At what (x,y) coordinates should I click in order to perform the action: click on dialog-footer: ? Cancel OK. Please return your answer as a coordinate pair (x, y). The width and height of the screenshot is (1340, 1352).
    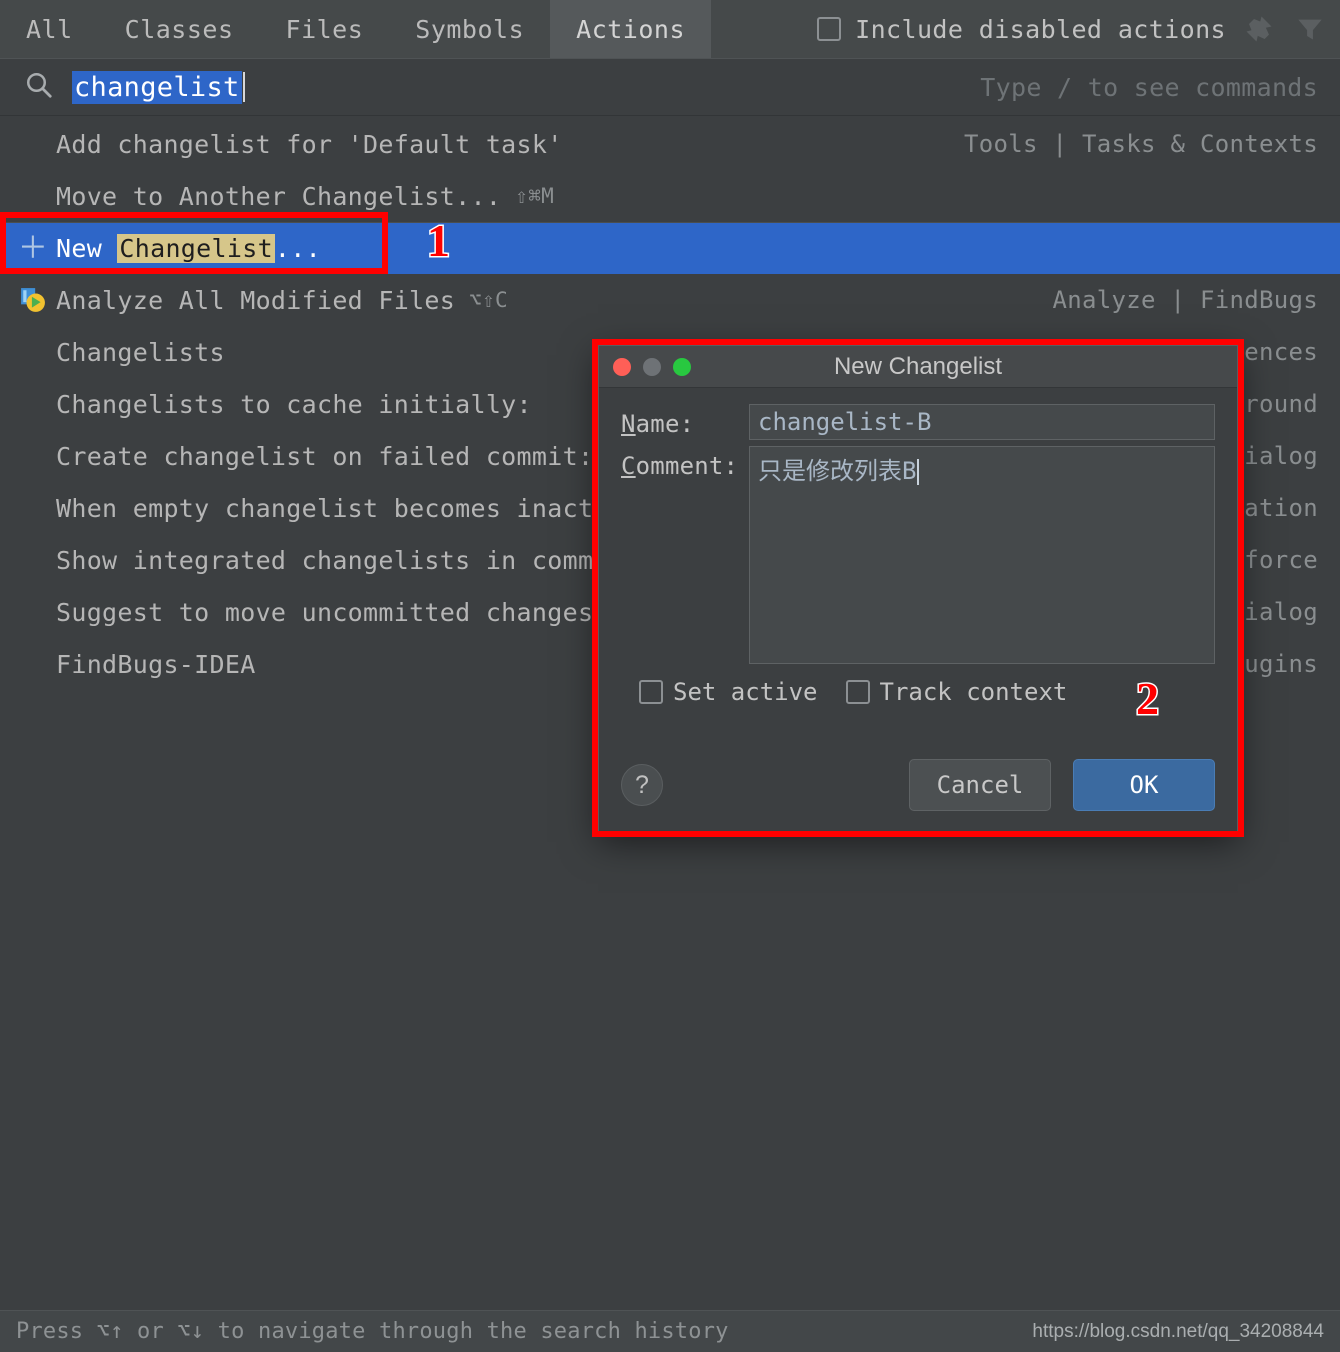
    Looking at the image, I should click on (918, 785).